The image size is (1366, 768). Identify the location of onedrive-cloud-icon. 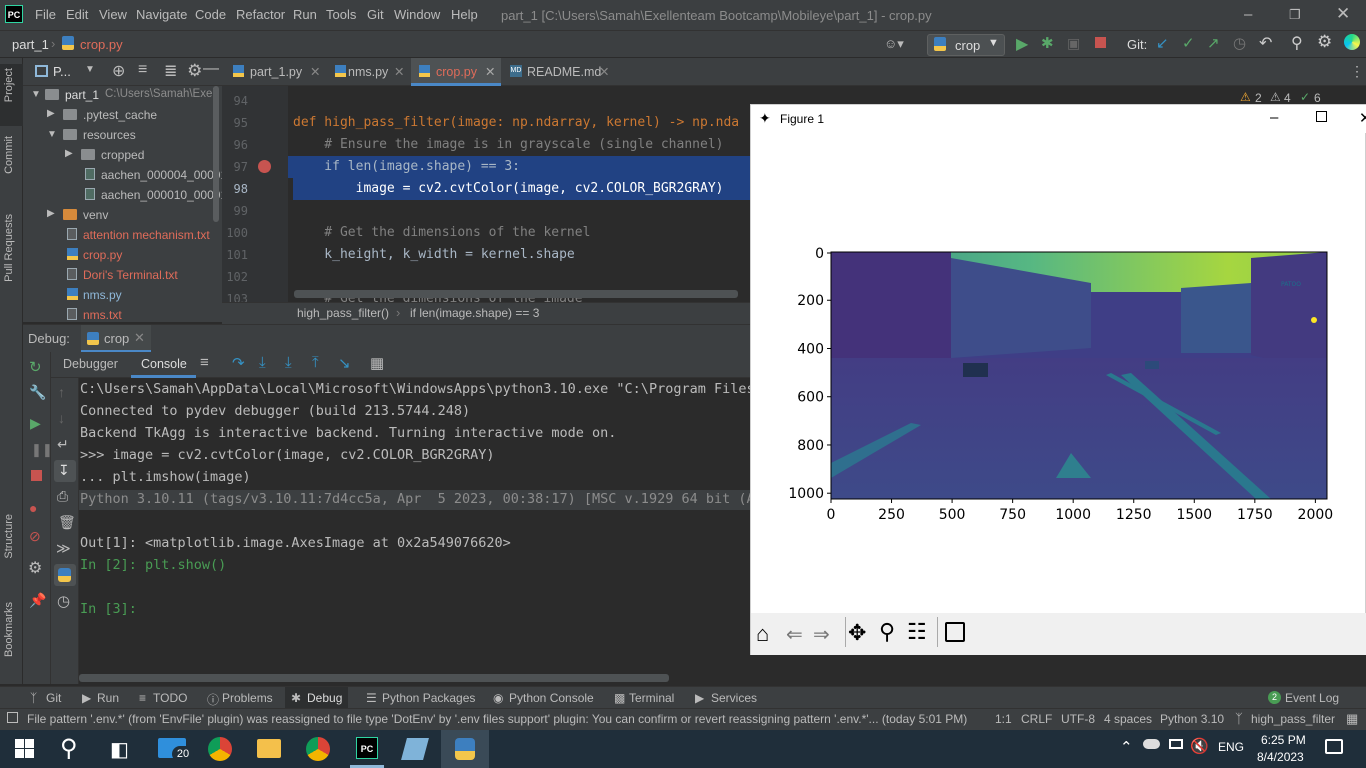
(1151, 744).